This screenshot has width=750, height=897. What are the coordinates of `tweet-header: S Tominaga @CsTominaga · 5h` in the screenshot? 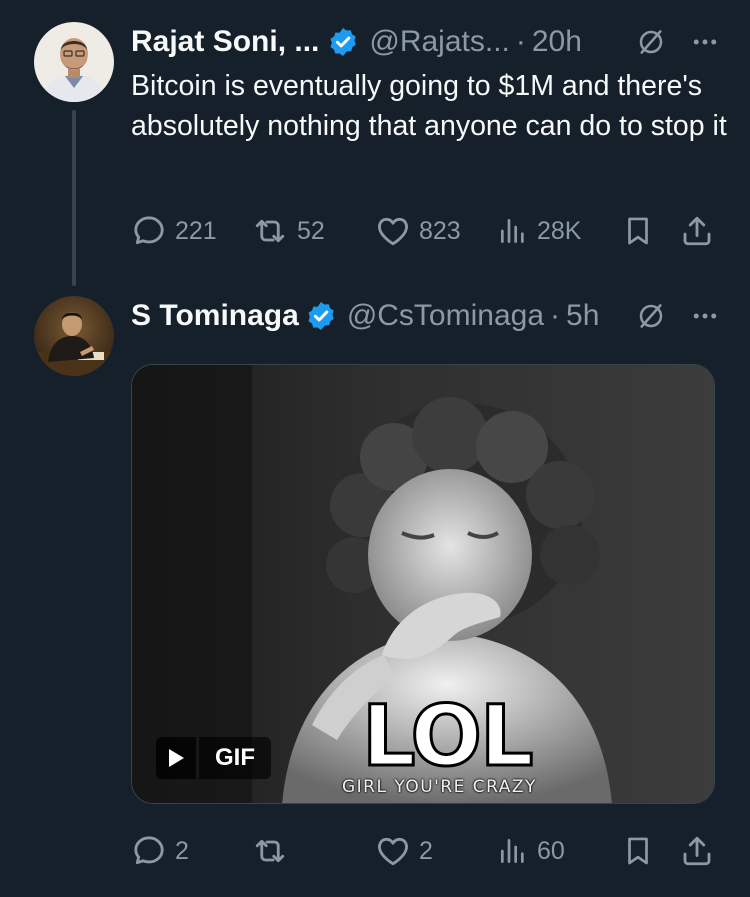 It's located at (425, 316).